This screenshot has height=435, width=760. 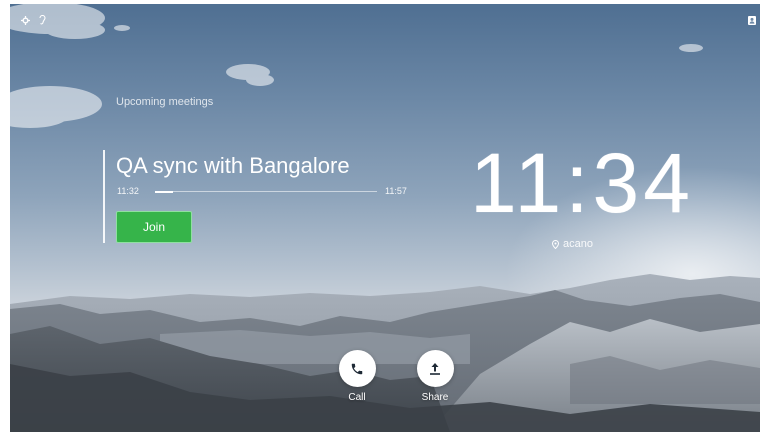 What do you see at coordinates (578, 244) in the screenshot?
I see `location-name: acano` at bounding box center [578, 244].